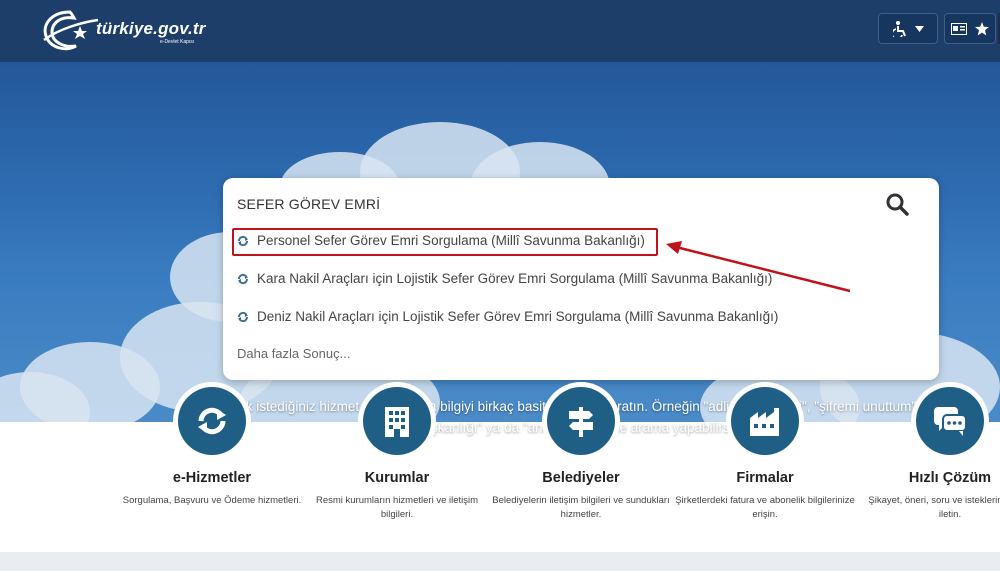  Describe the element at coordinates (71, 30) in the screenshot. I see `crescent-star-icon` at that location.